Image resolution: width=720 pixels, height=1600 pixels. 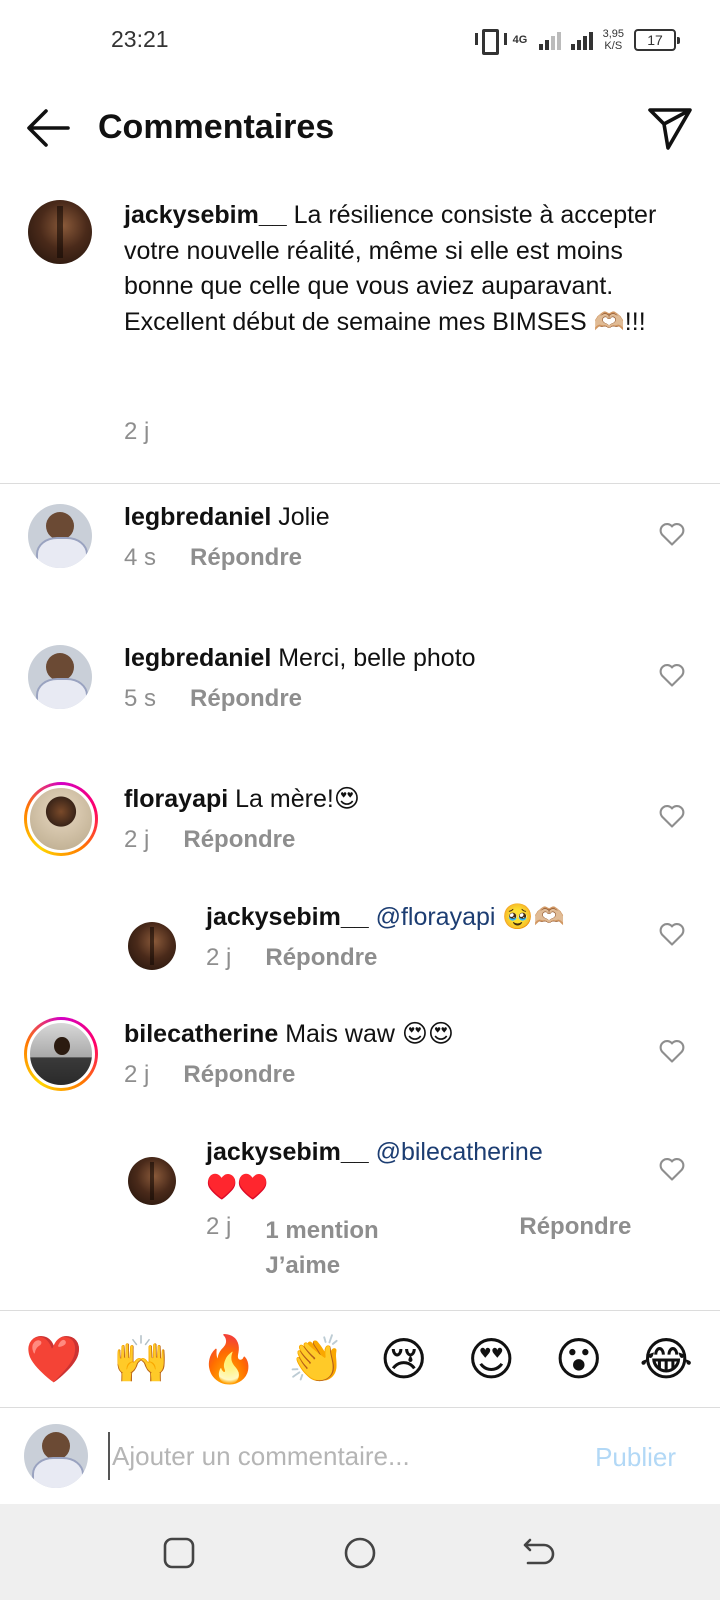 I want to click on reaction-heart-button: ❤️, so click(x=54, y=1359).